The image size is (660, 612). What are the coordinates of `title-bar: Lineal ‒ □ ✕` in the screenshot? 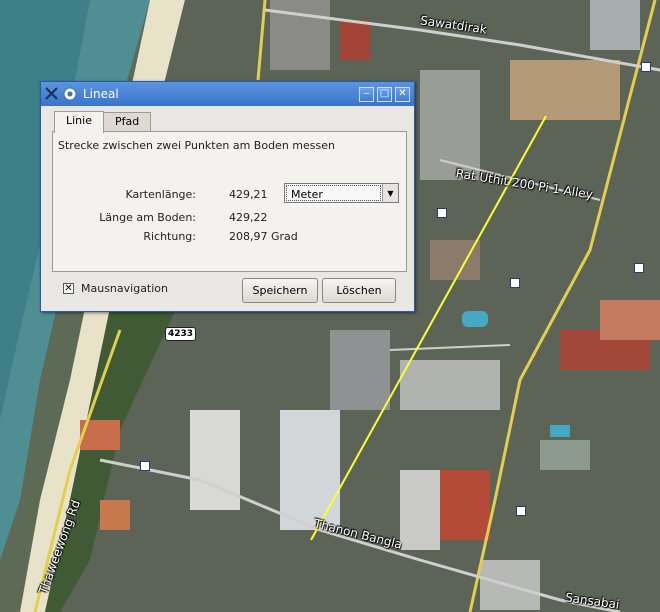 It's located at (227, 94).